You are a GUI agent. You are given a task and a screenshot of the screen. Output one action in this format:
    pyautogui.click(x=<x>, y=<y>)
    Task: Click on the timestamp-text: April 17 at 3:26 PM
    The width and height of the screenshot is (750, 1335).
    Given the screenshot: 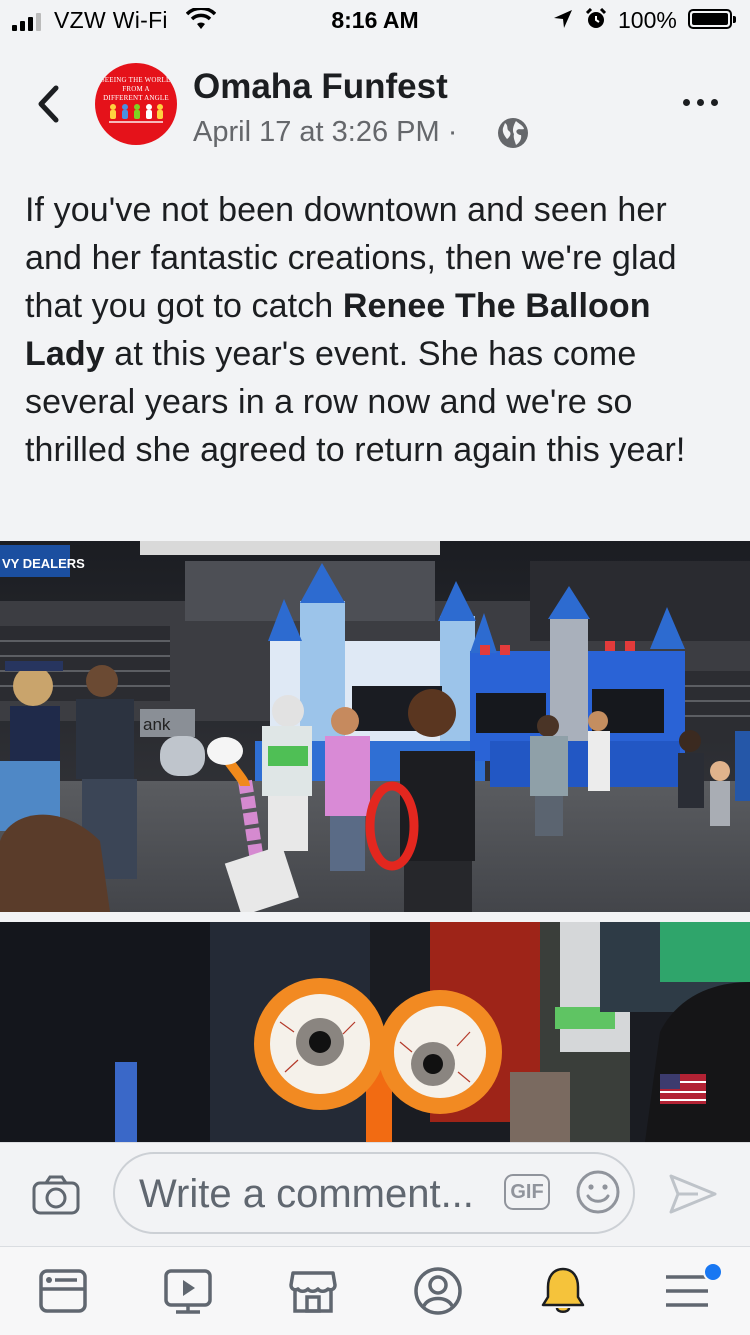 What is the action you would take?
    pyautogui.click(x=316, y=132)
    